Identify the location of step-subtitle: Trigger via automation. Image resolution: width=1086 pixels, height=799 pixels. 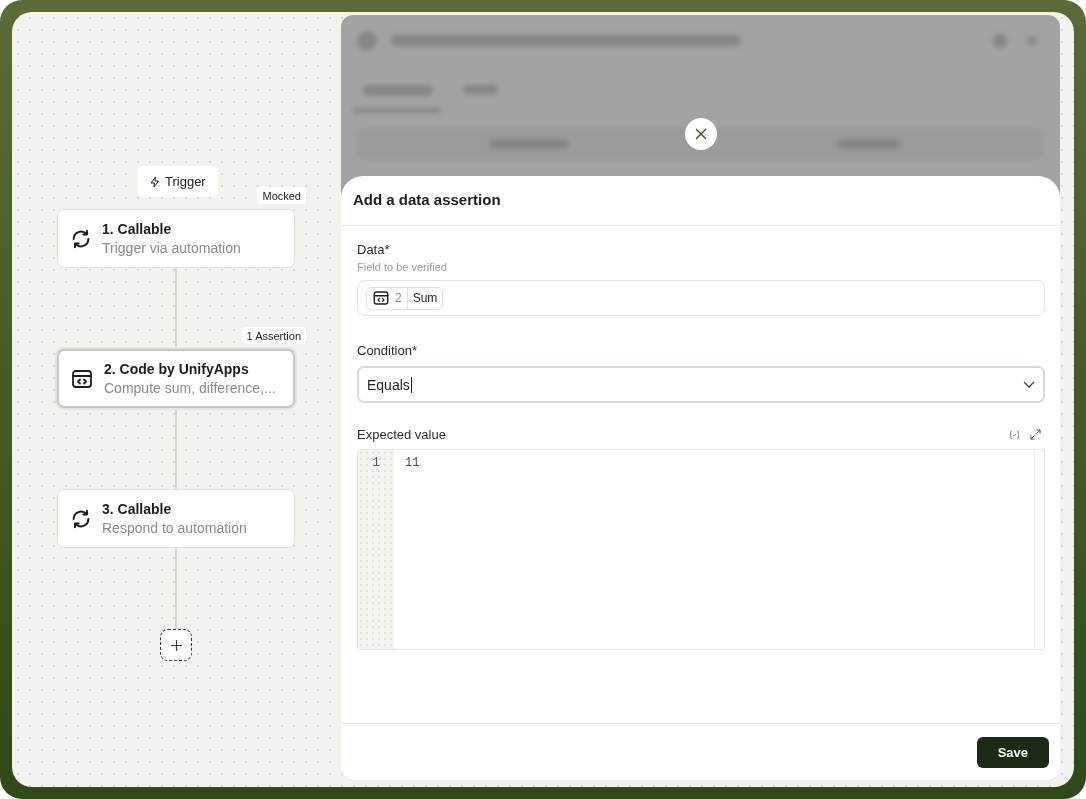
(171, 248).